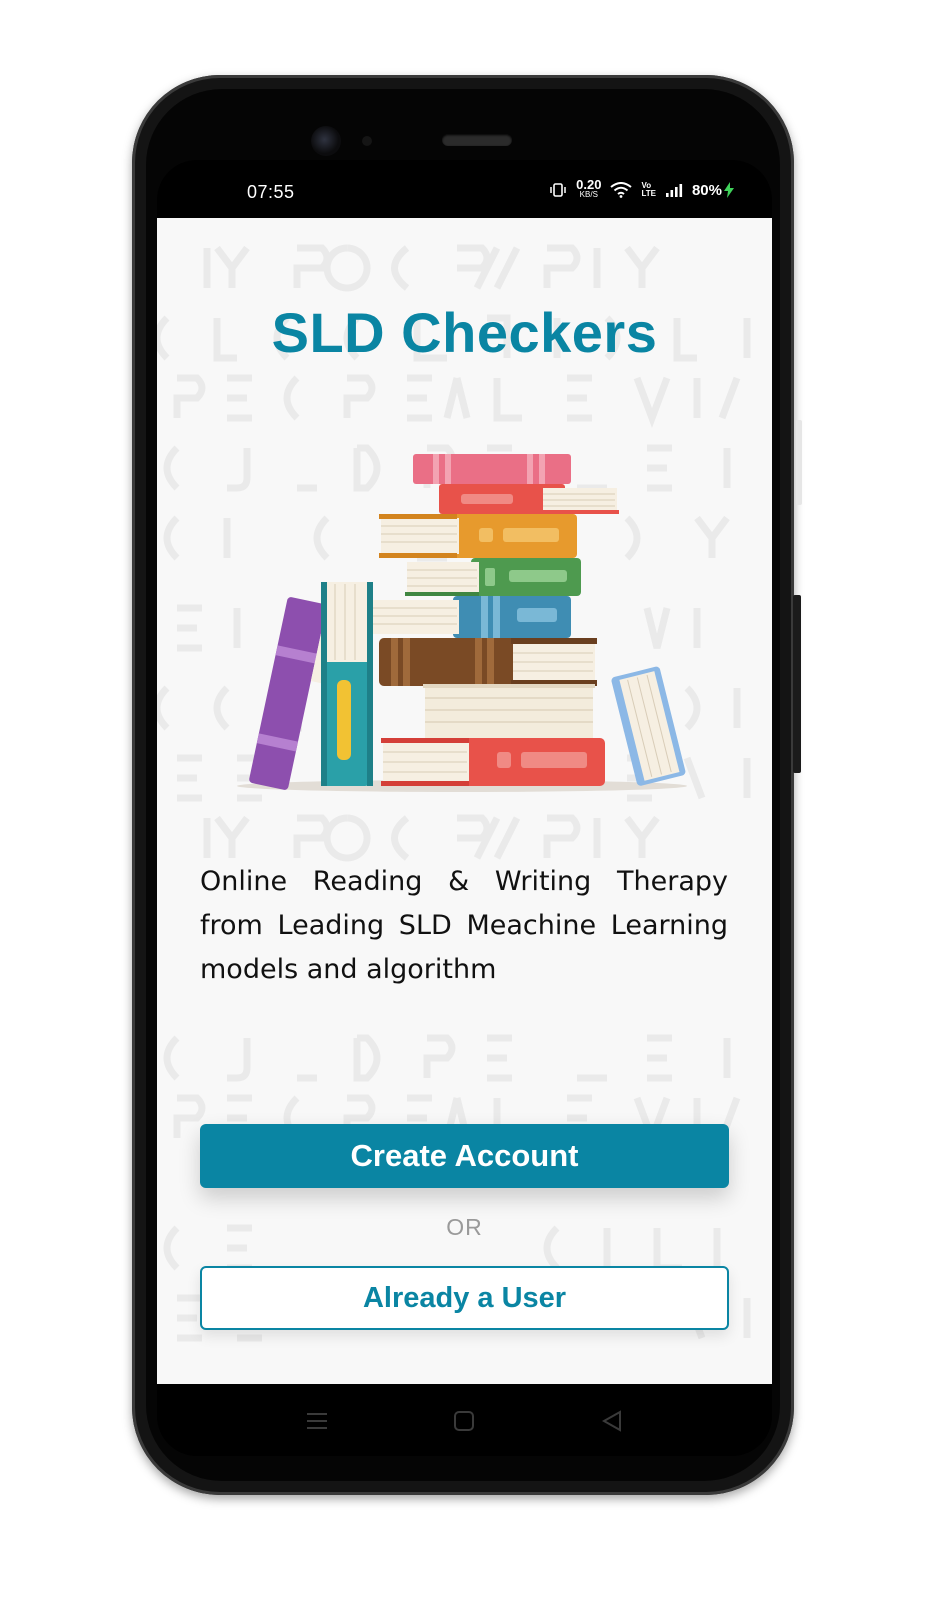 This screenshot has width=950, height=1600. What do you see at coordinates (729, 190) in the screenshot?
I see `charging-bolt-icon` at bounding box center [729, 190].